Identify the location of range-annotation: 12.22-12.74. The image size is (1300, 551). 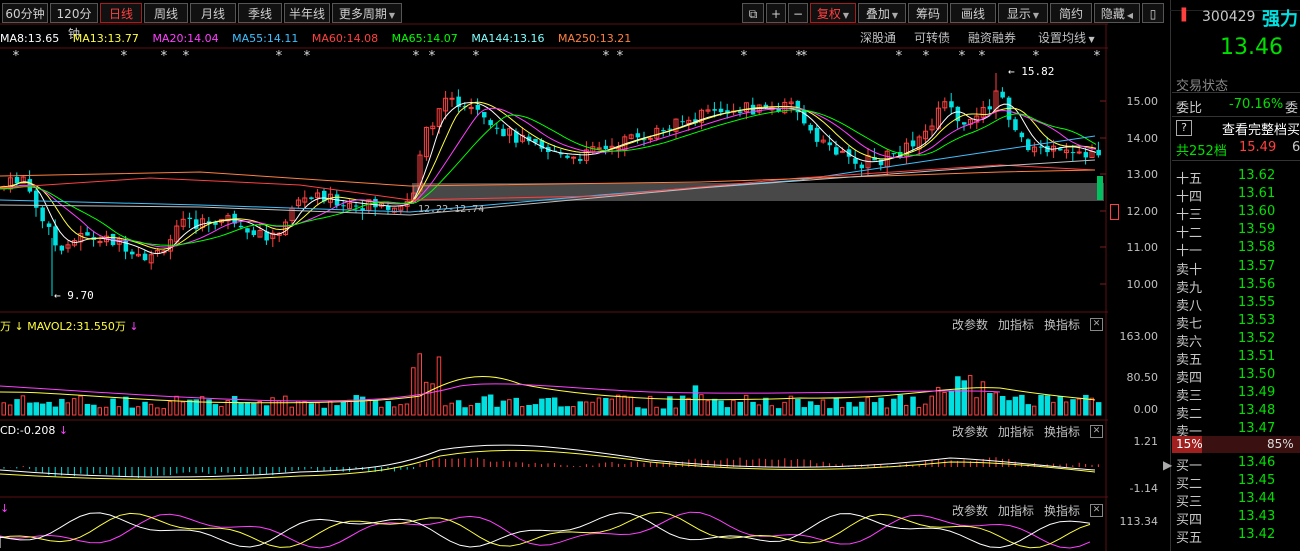
(451, 209).